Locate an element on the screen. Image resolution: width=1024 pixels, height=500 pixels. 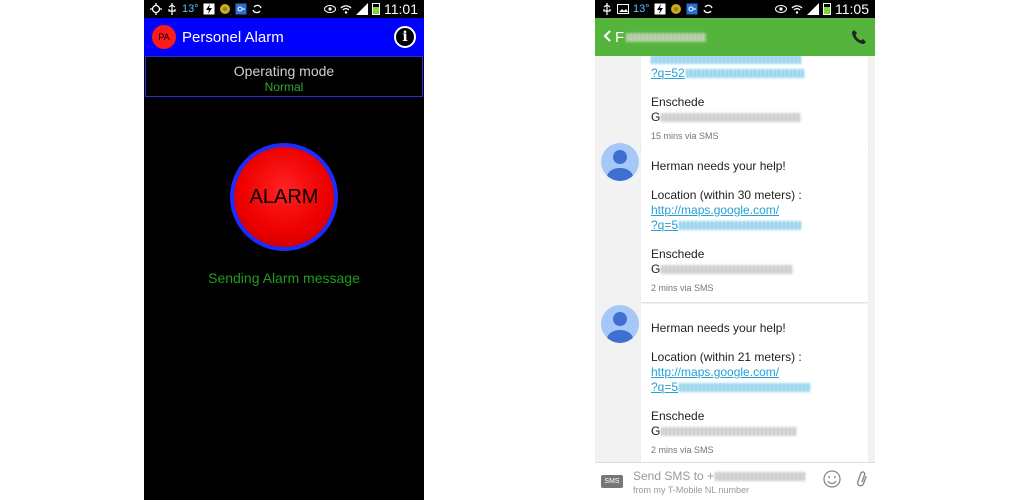
app-logo: PA is located at coordinates (164, 37).